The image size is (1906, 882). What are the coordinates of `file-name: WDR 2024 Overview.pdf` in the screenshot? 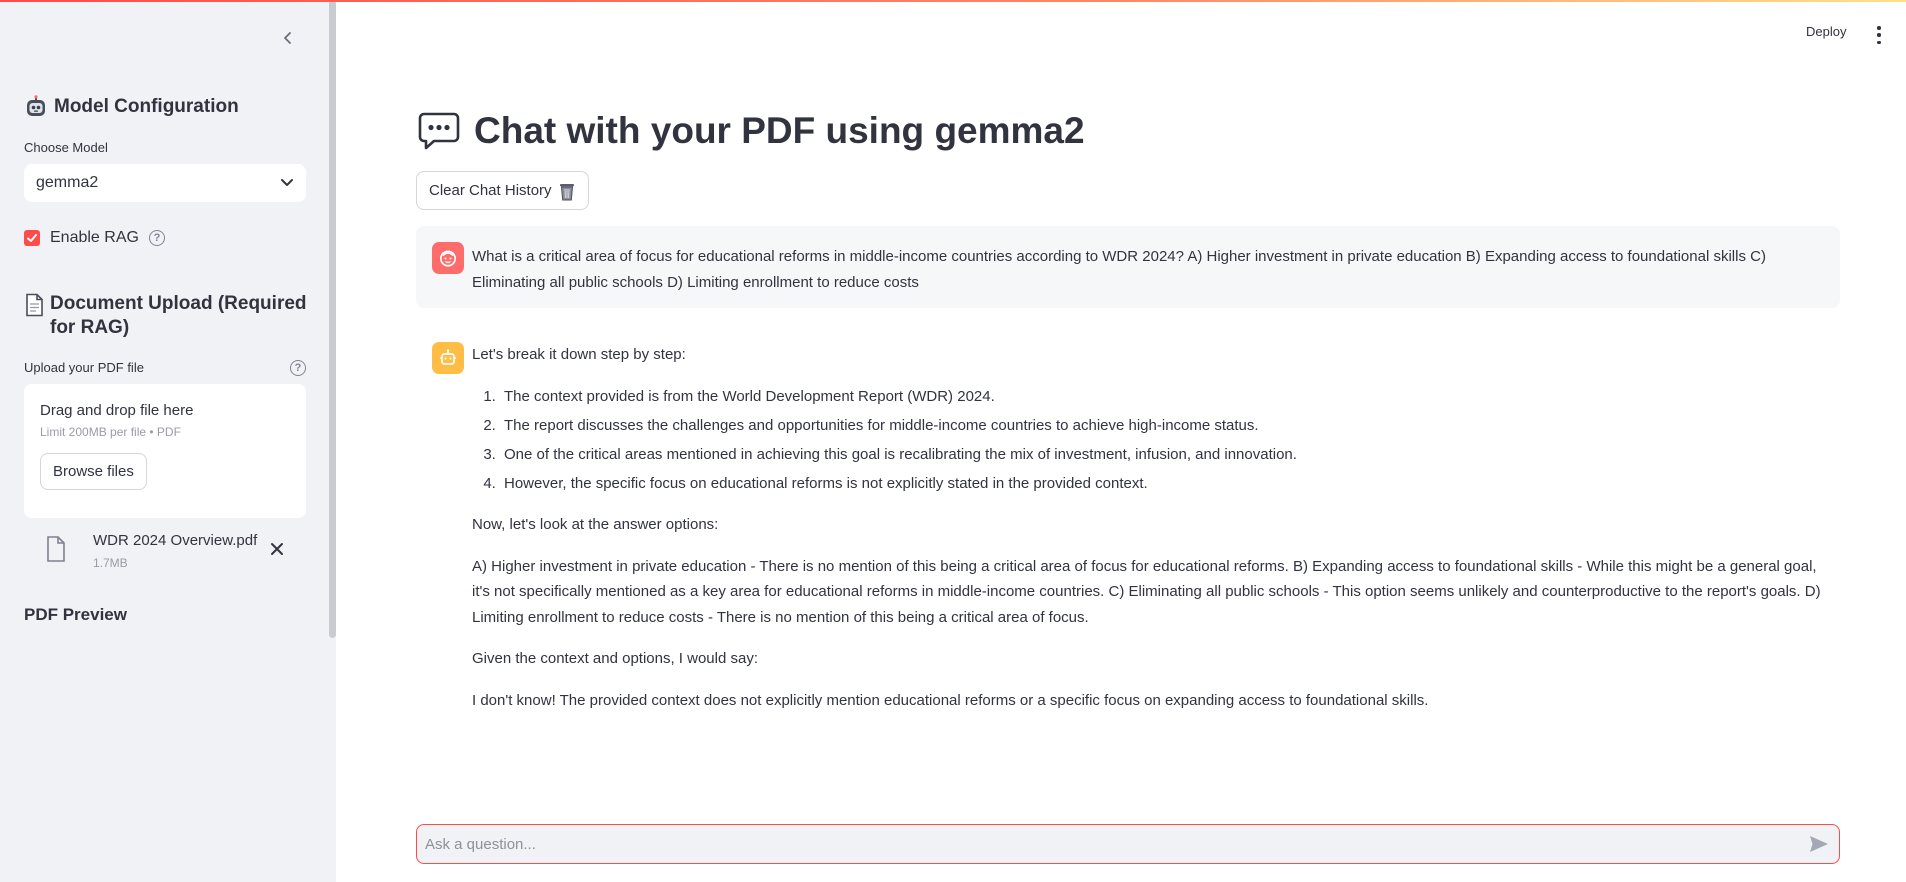 It's located at (175, 540).